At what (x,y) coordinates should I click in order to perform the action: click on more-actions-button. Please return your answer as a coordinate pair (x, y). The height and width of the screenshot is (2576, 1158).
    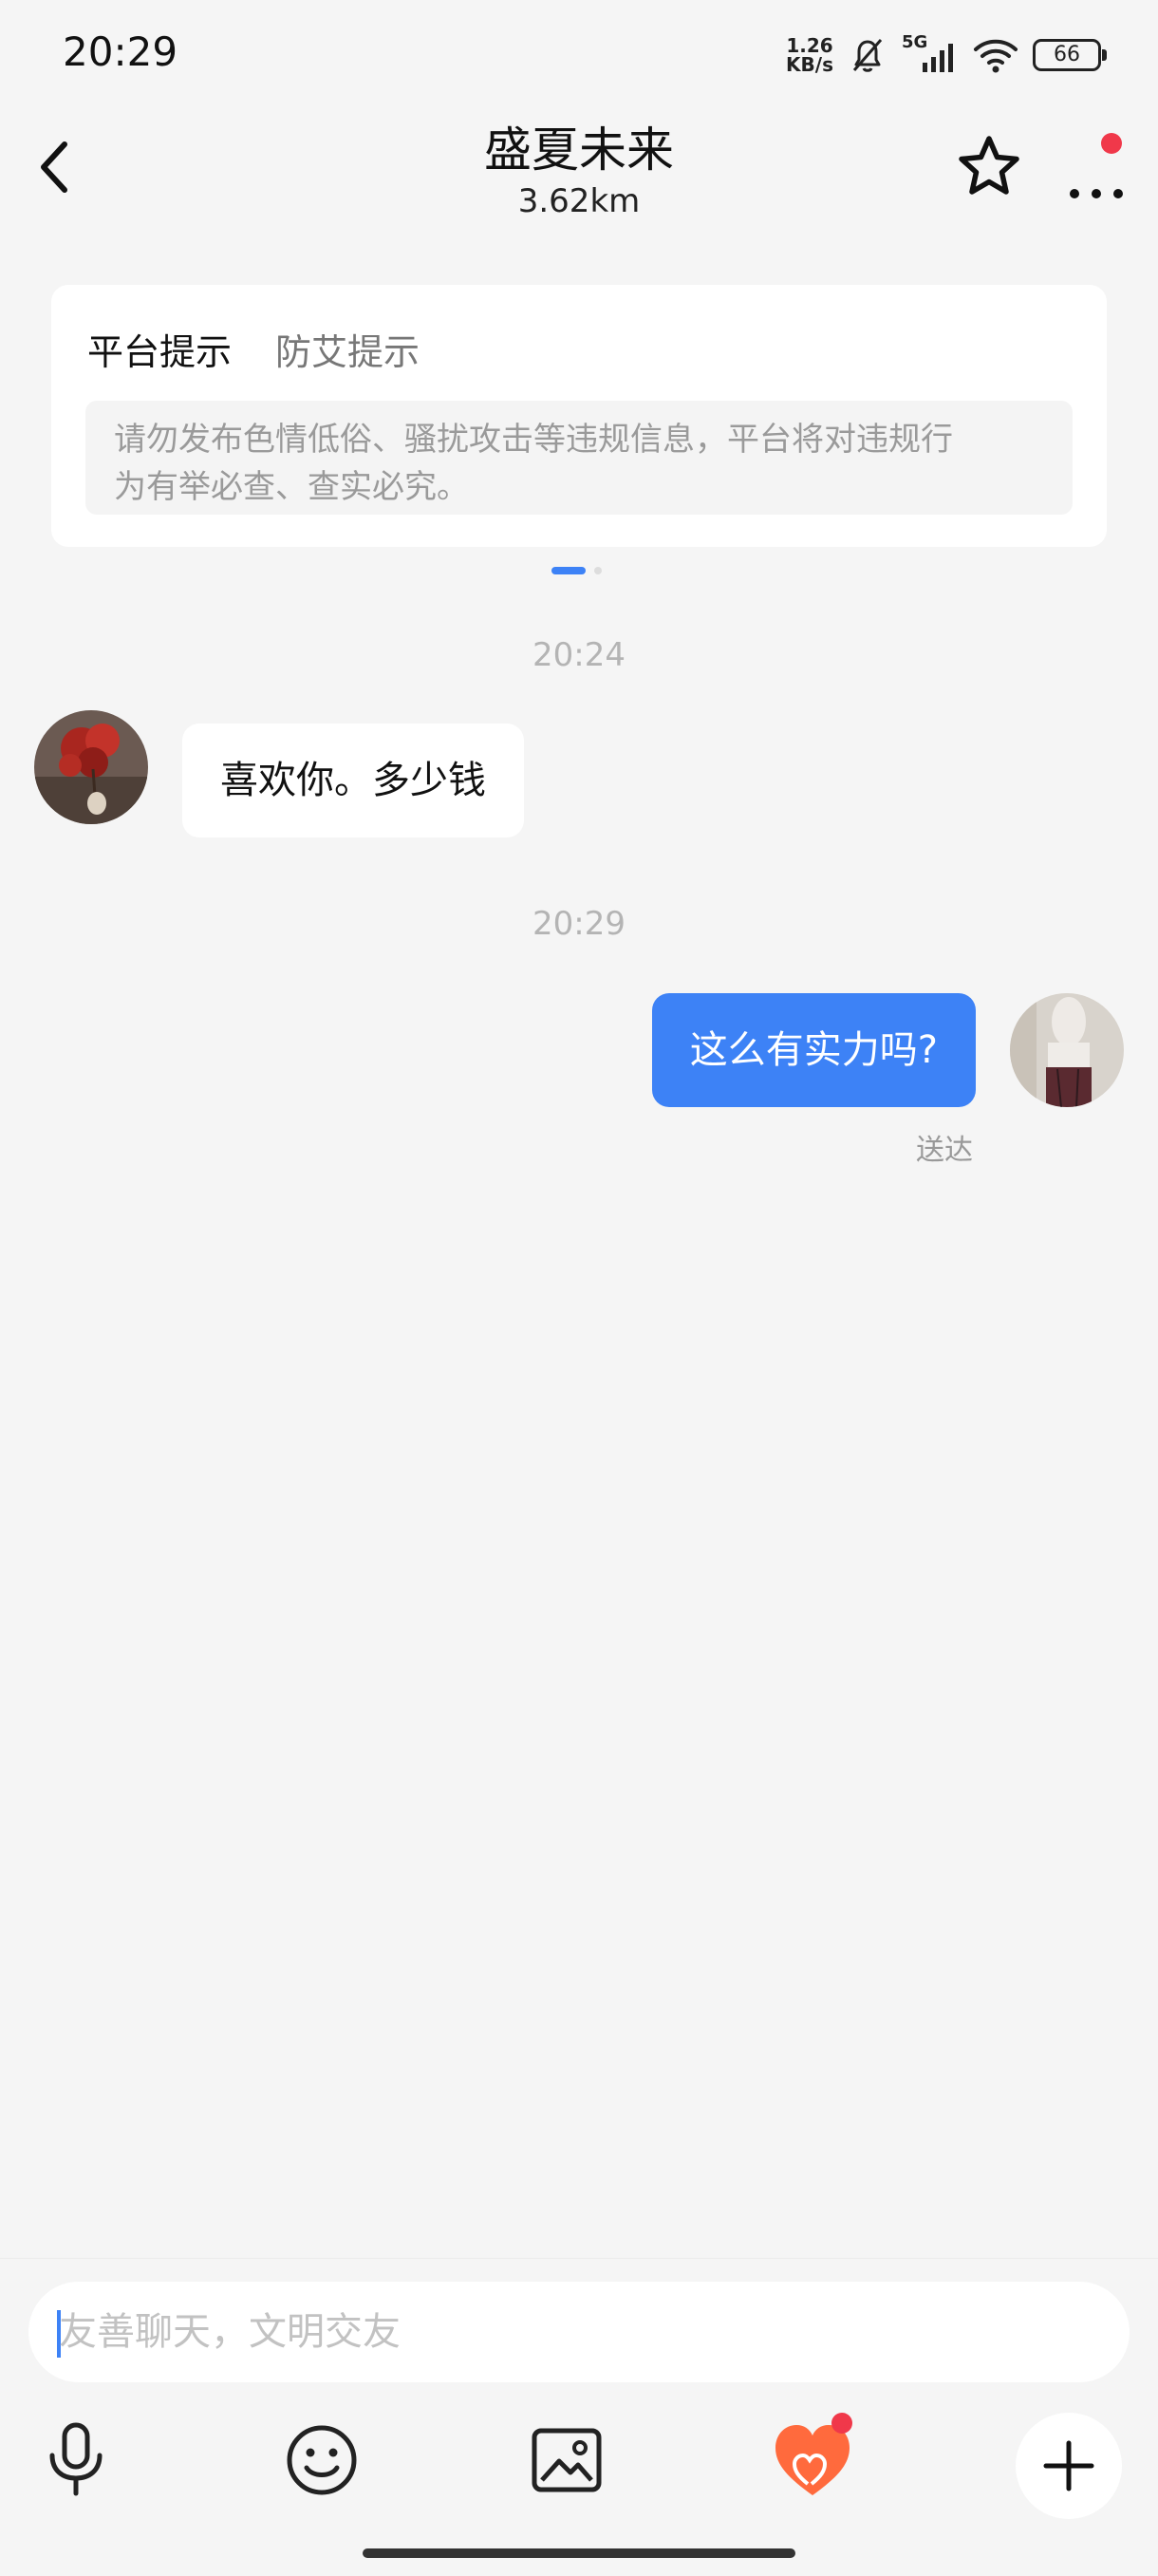
    Looking at the image, I should click on (1069, 2466).